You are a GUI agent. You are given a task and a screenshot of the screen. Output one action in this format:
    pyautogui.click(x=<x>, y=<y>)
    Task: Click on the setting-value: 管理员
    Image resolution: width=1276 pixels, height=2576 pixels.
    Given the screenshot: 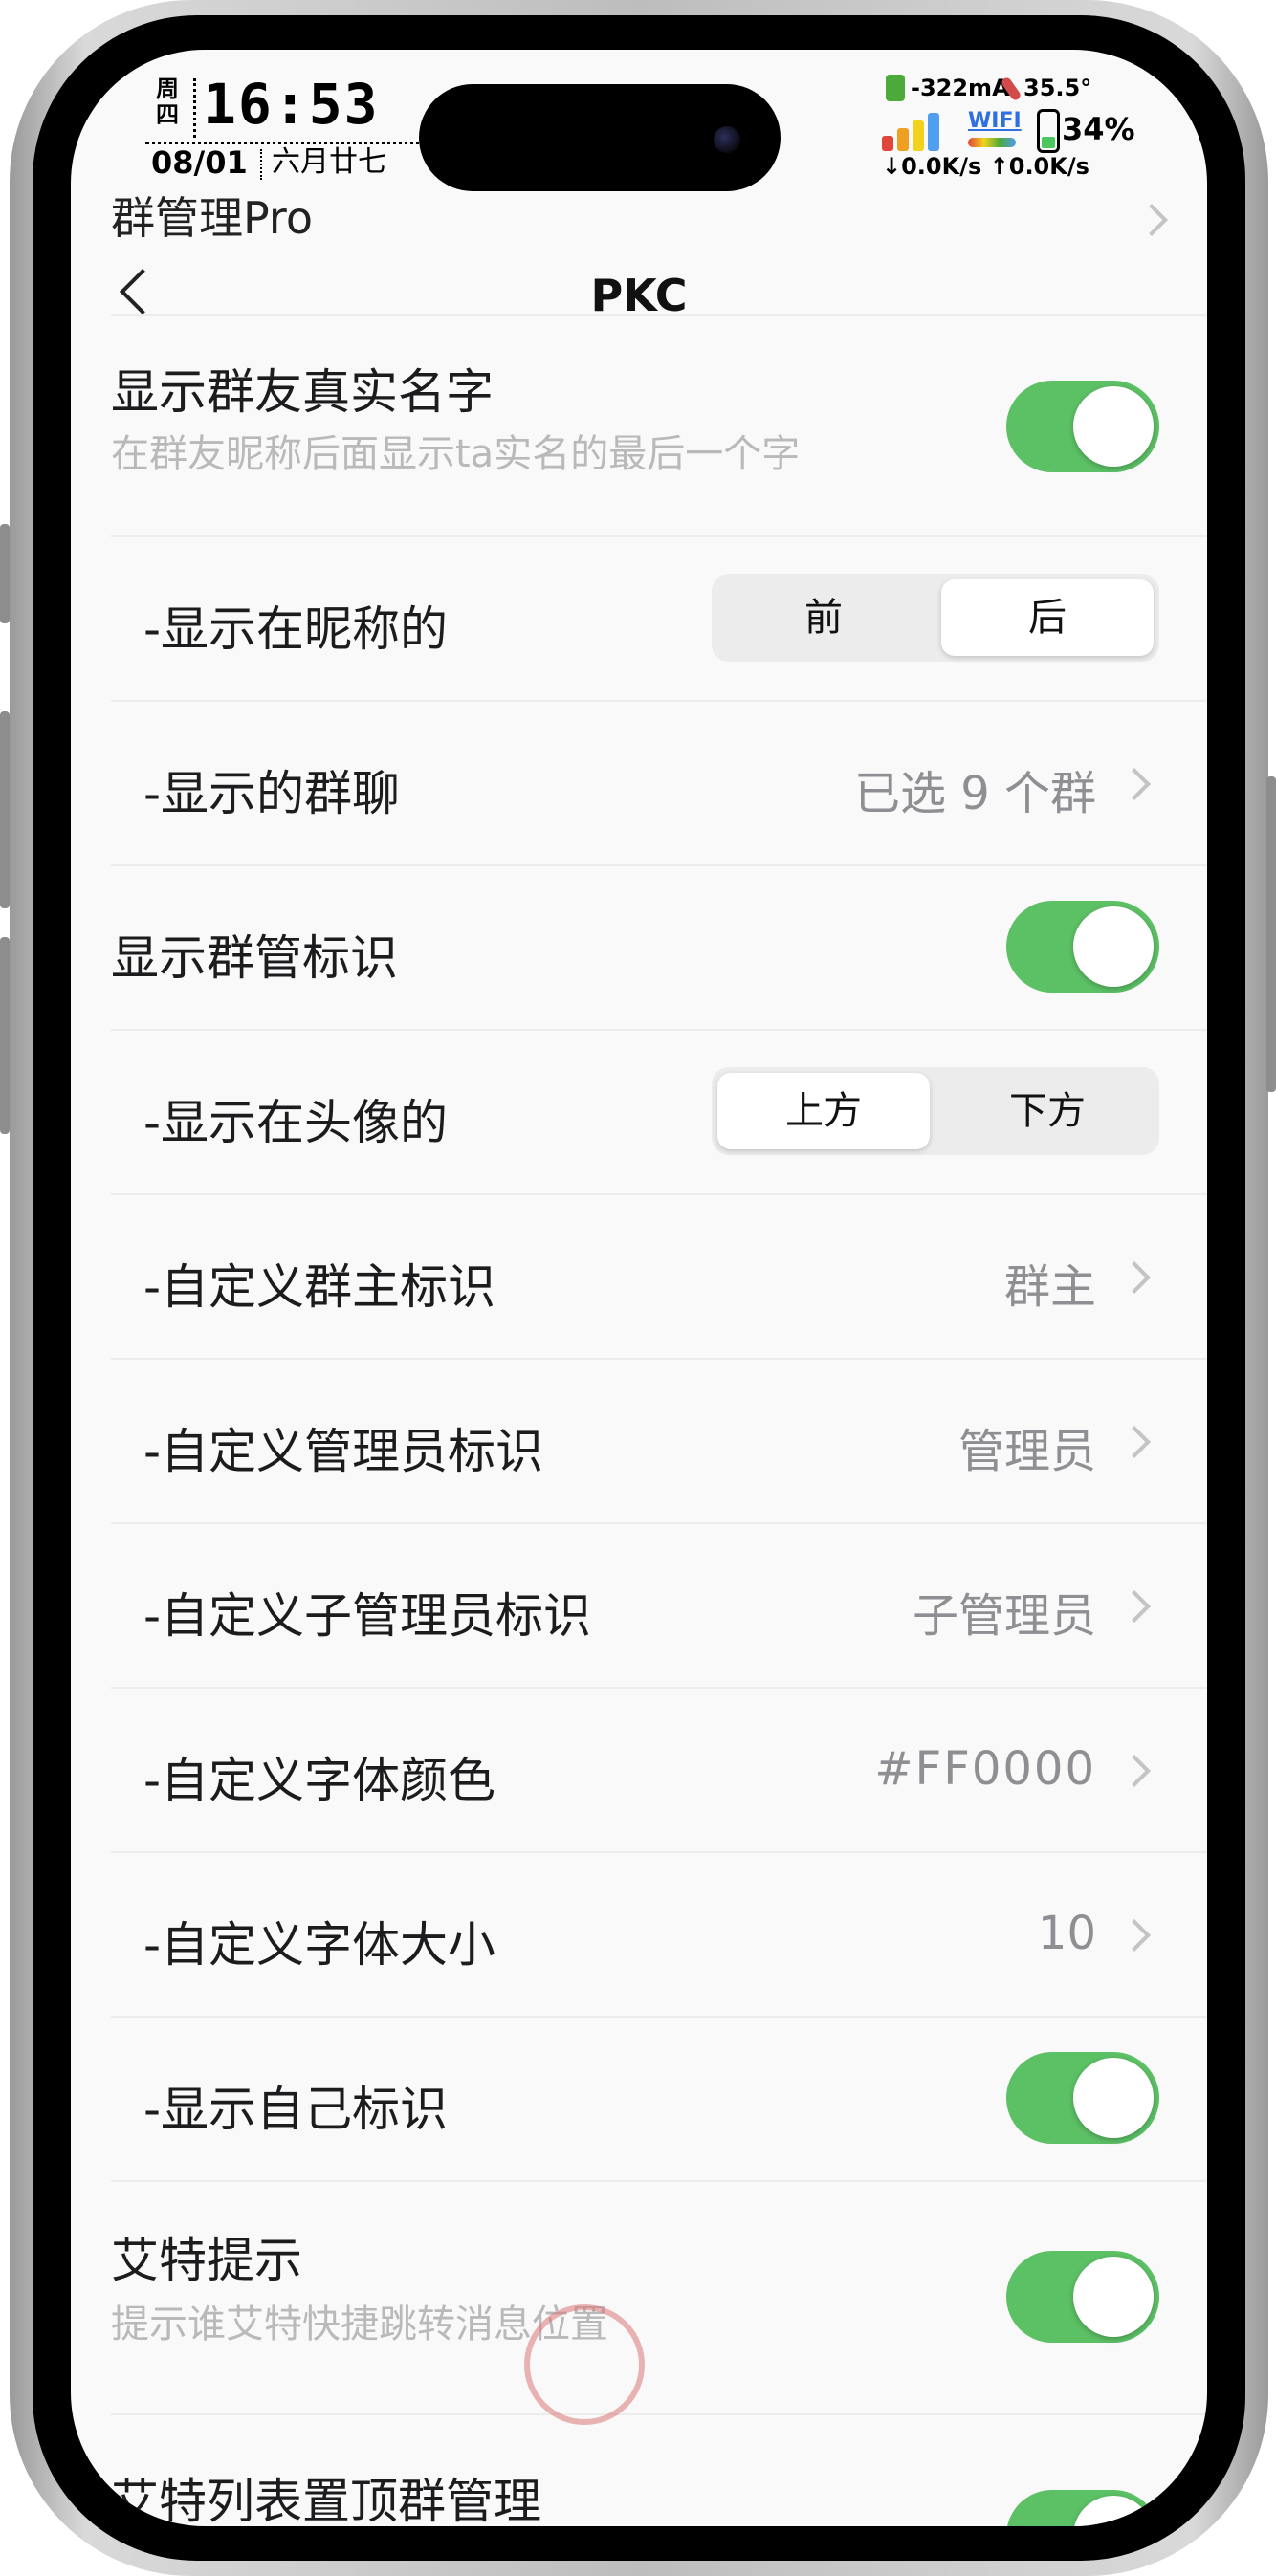 What is the action you would take?
    pyautogui.click(x=1026, y=1451)
    